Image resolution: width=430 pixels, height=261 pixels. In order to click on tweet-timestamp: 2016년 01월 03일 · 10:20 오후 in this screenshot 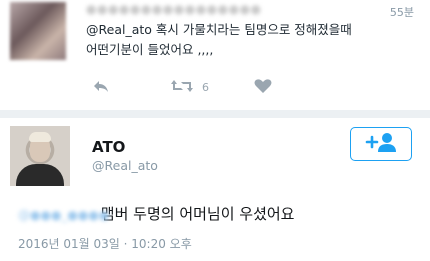, I will do `click(105, 243)`.